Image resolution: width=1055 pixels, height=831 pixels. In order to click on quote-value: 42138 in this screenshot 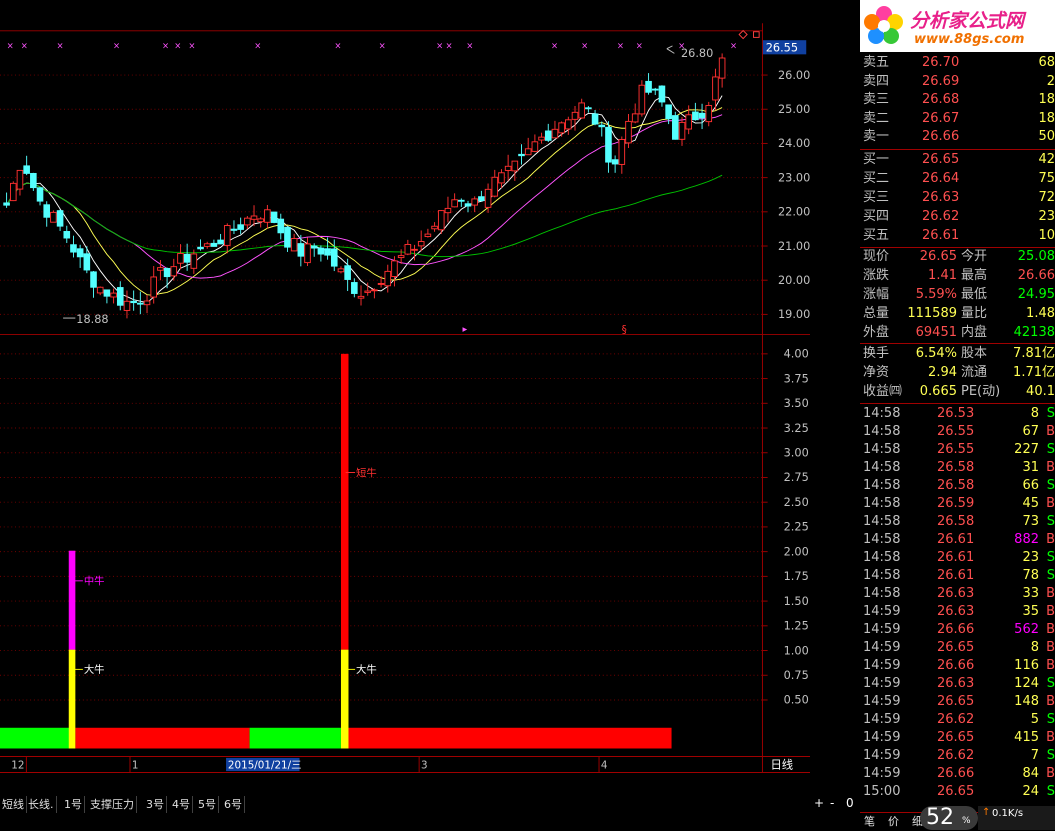, I will do `click(1034, 332)`.